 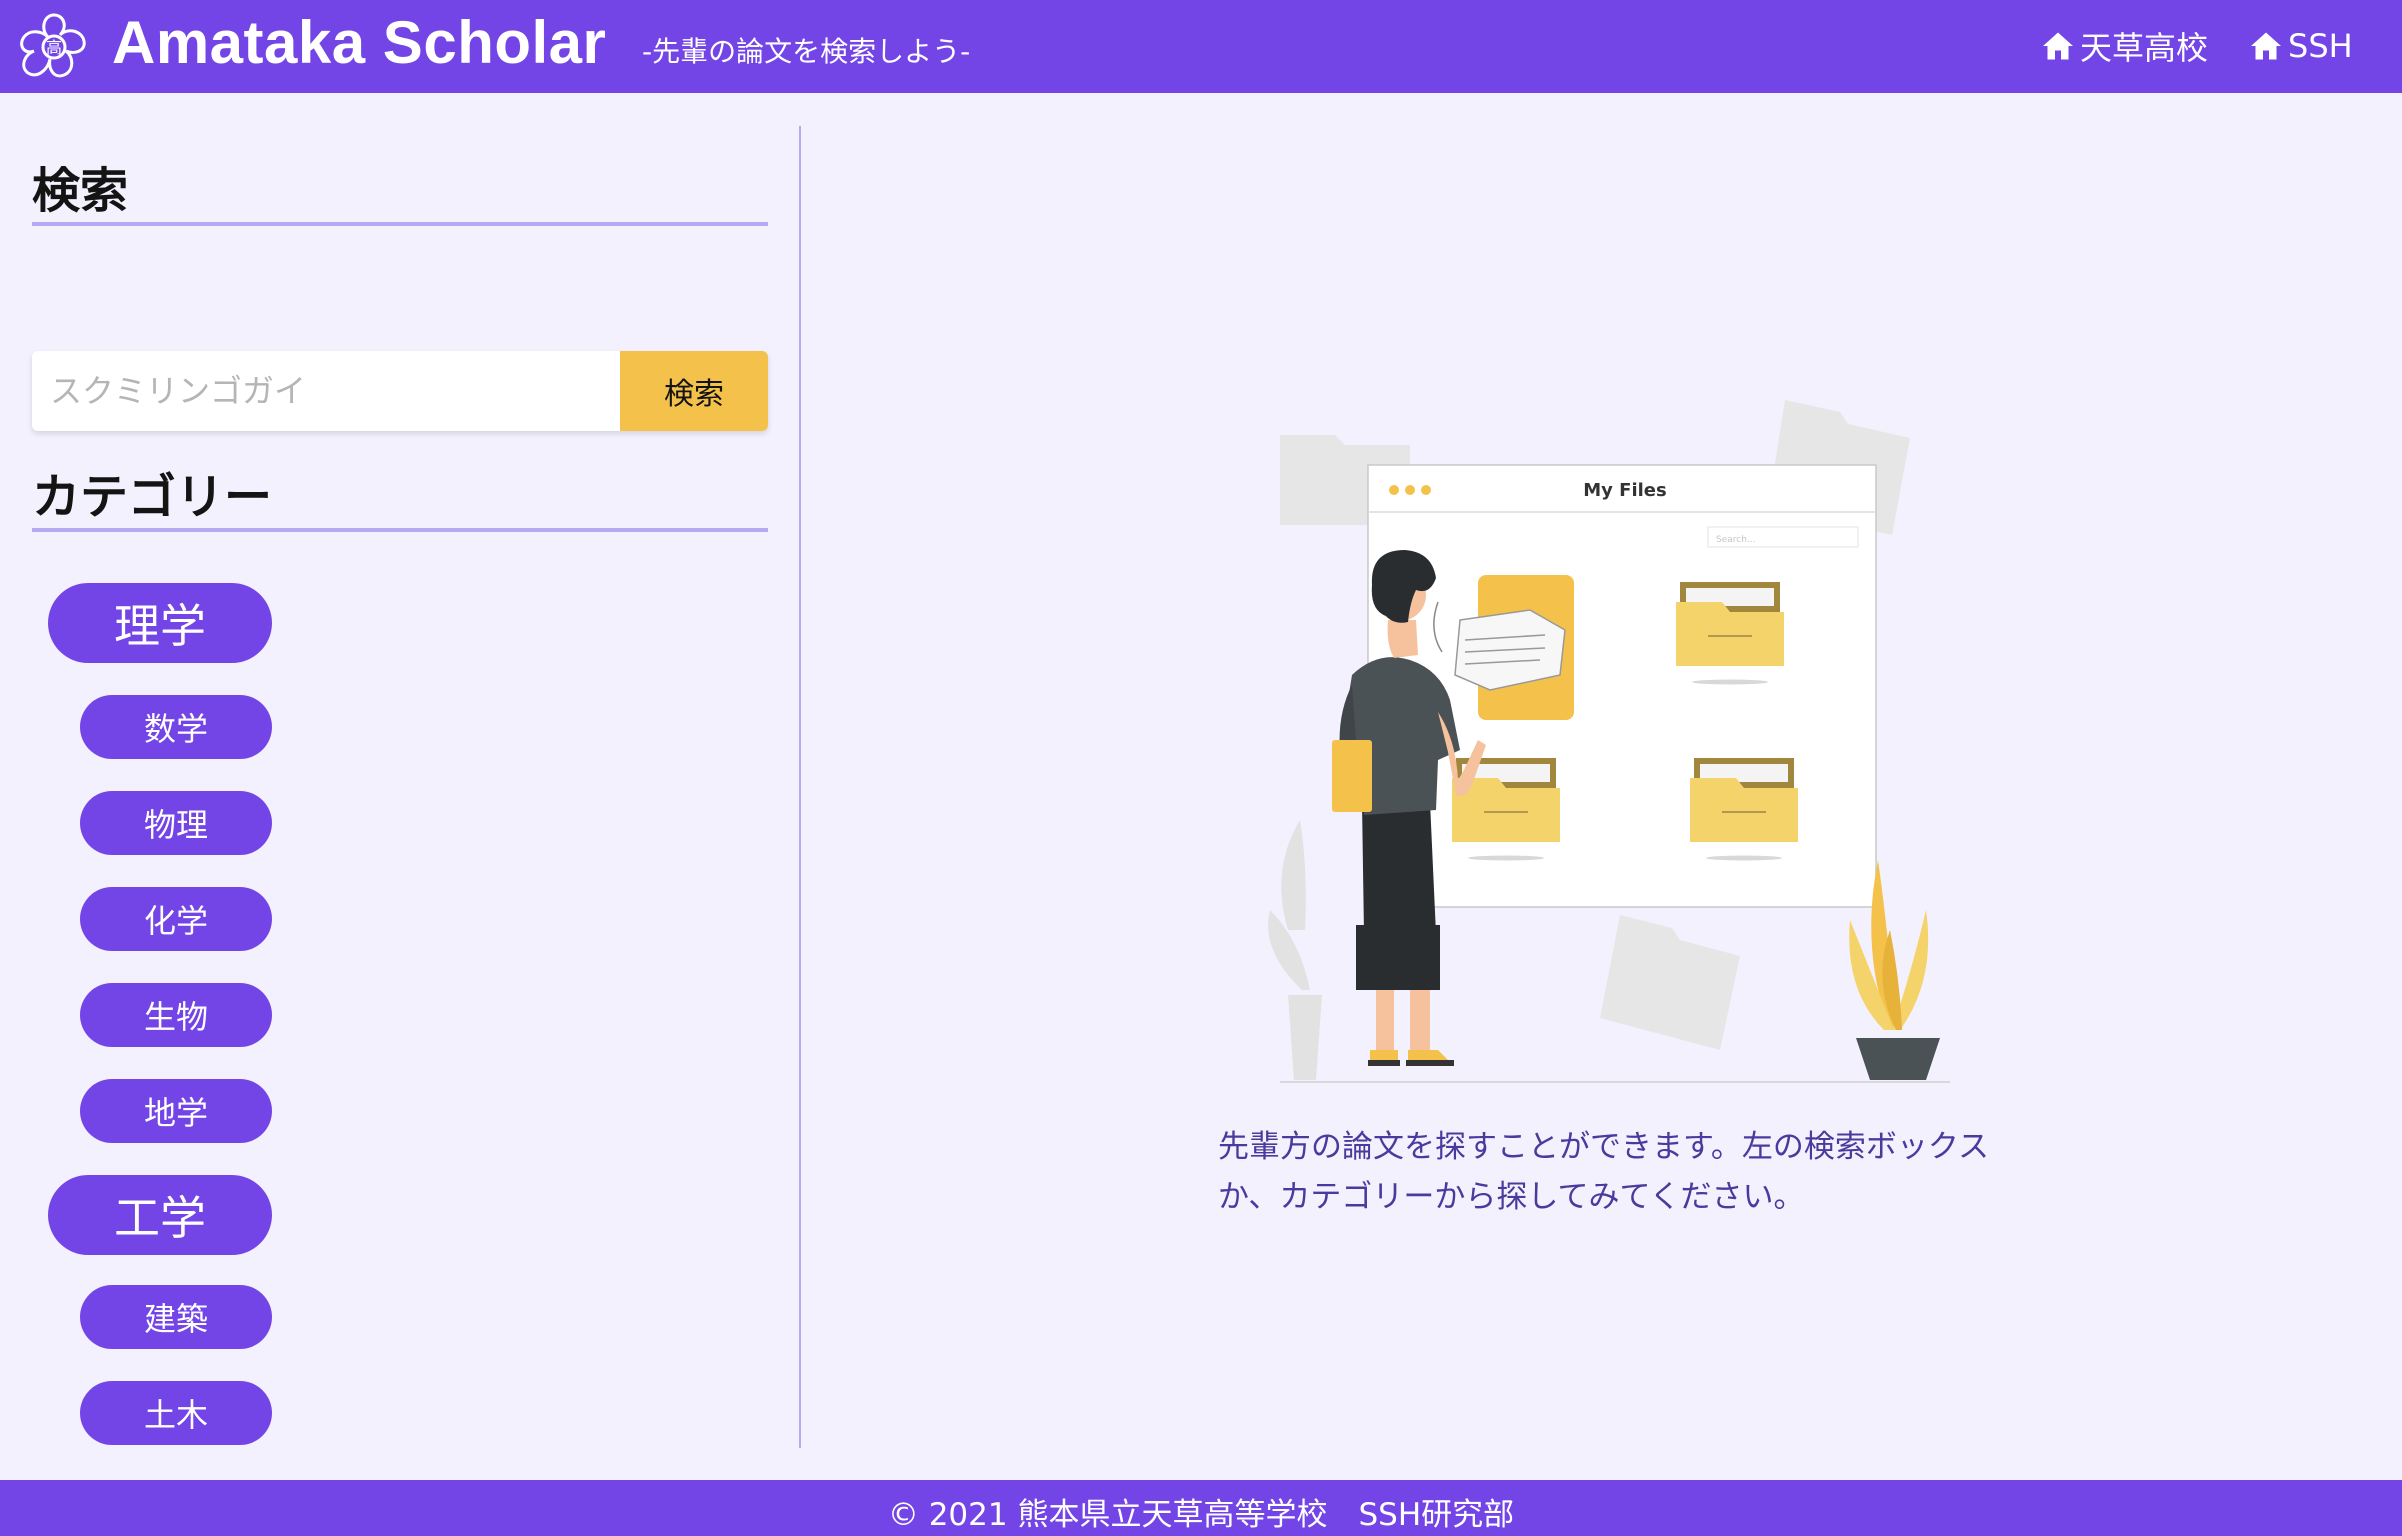 I want to click on category-biology: 生物, so click(x=176, y=1015).